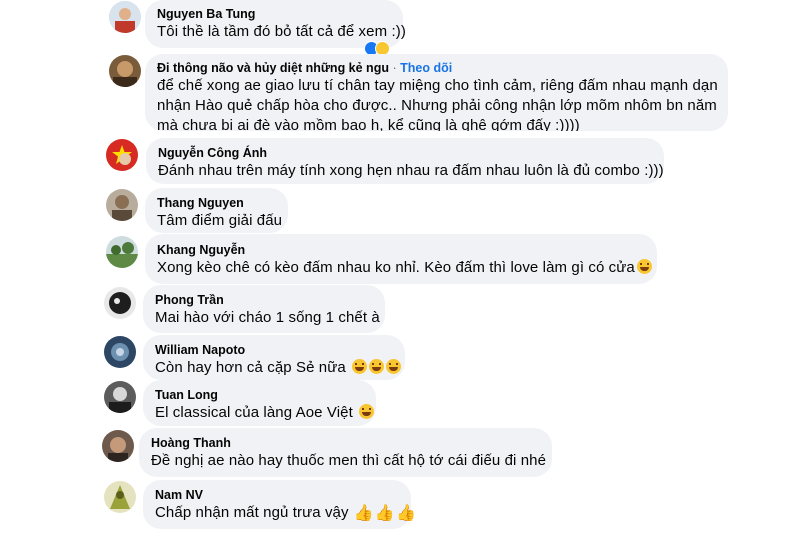  I want to click on comment-bubble: Thang Nguyen Tâm điểm giải đấu, so click(216, 210).